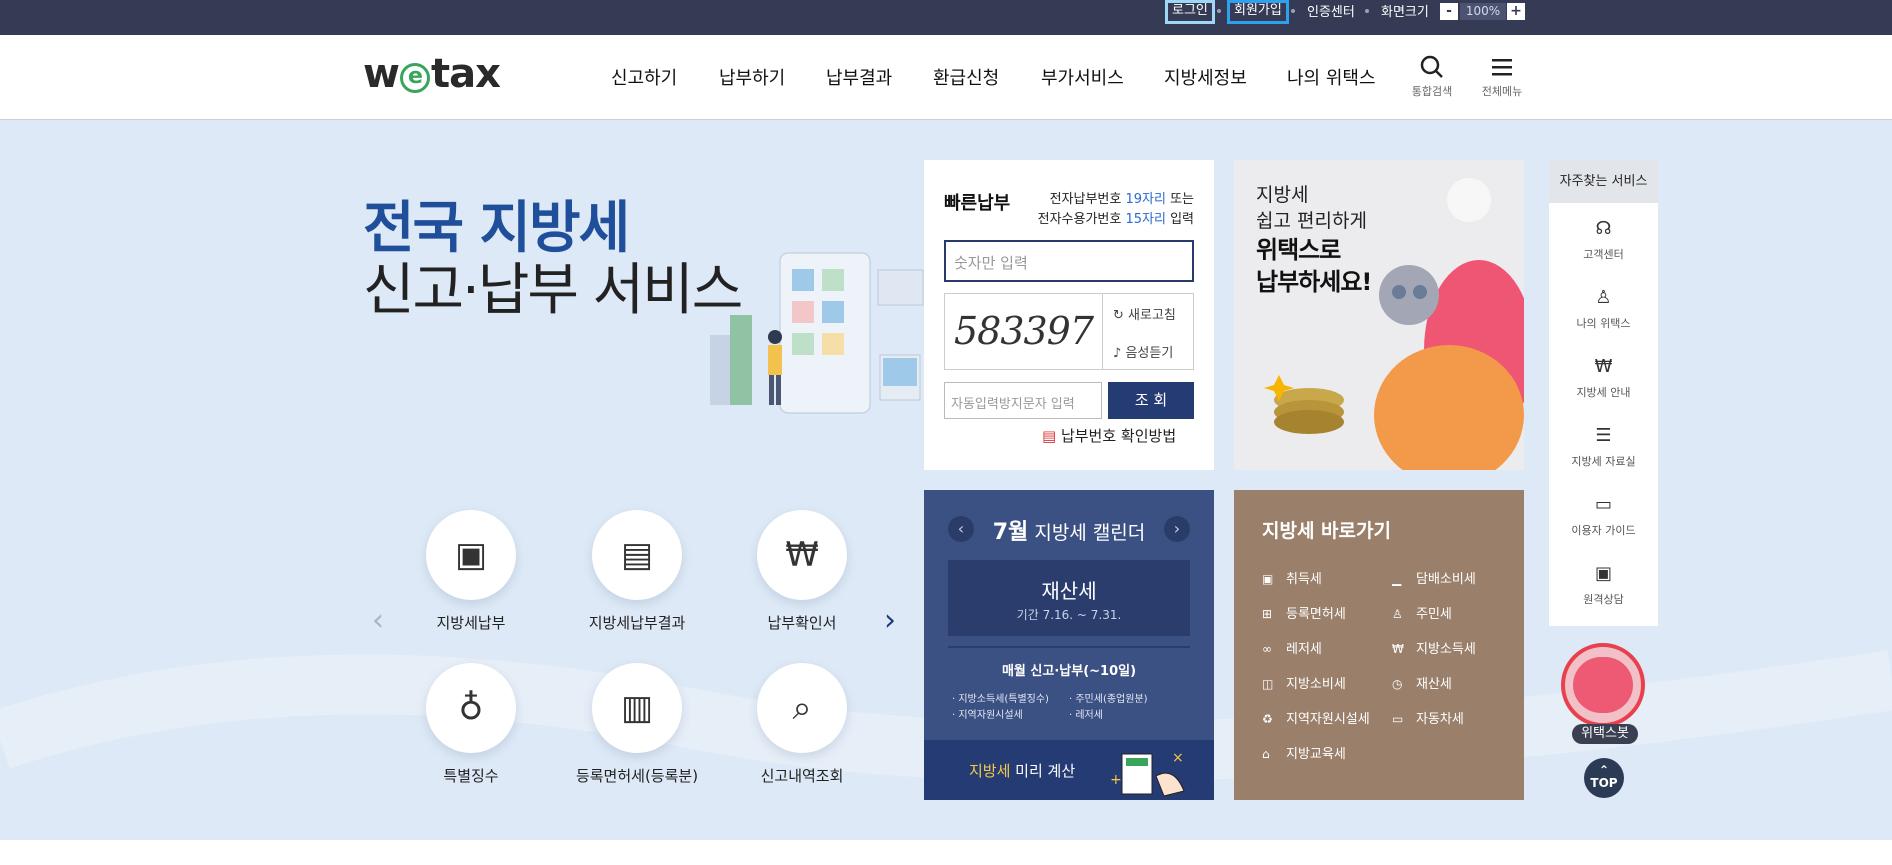 This screenshot has width=1892, height=865. I want to click on menu-label: 전체메뉴, so click(1502, 91).